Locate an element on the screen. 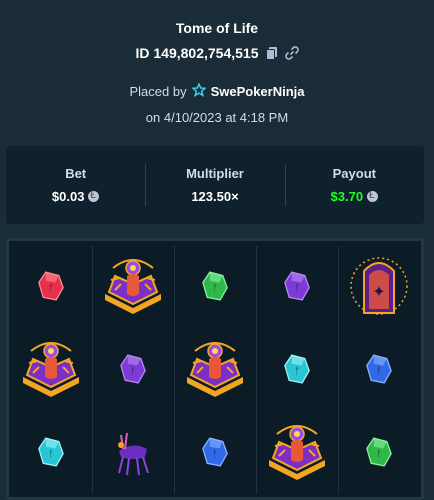  multiplier-amount: 123.50× is located at coordinates (214, 196).